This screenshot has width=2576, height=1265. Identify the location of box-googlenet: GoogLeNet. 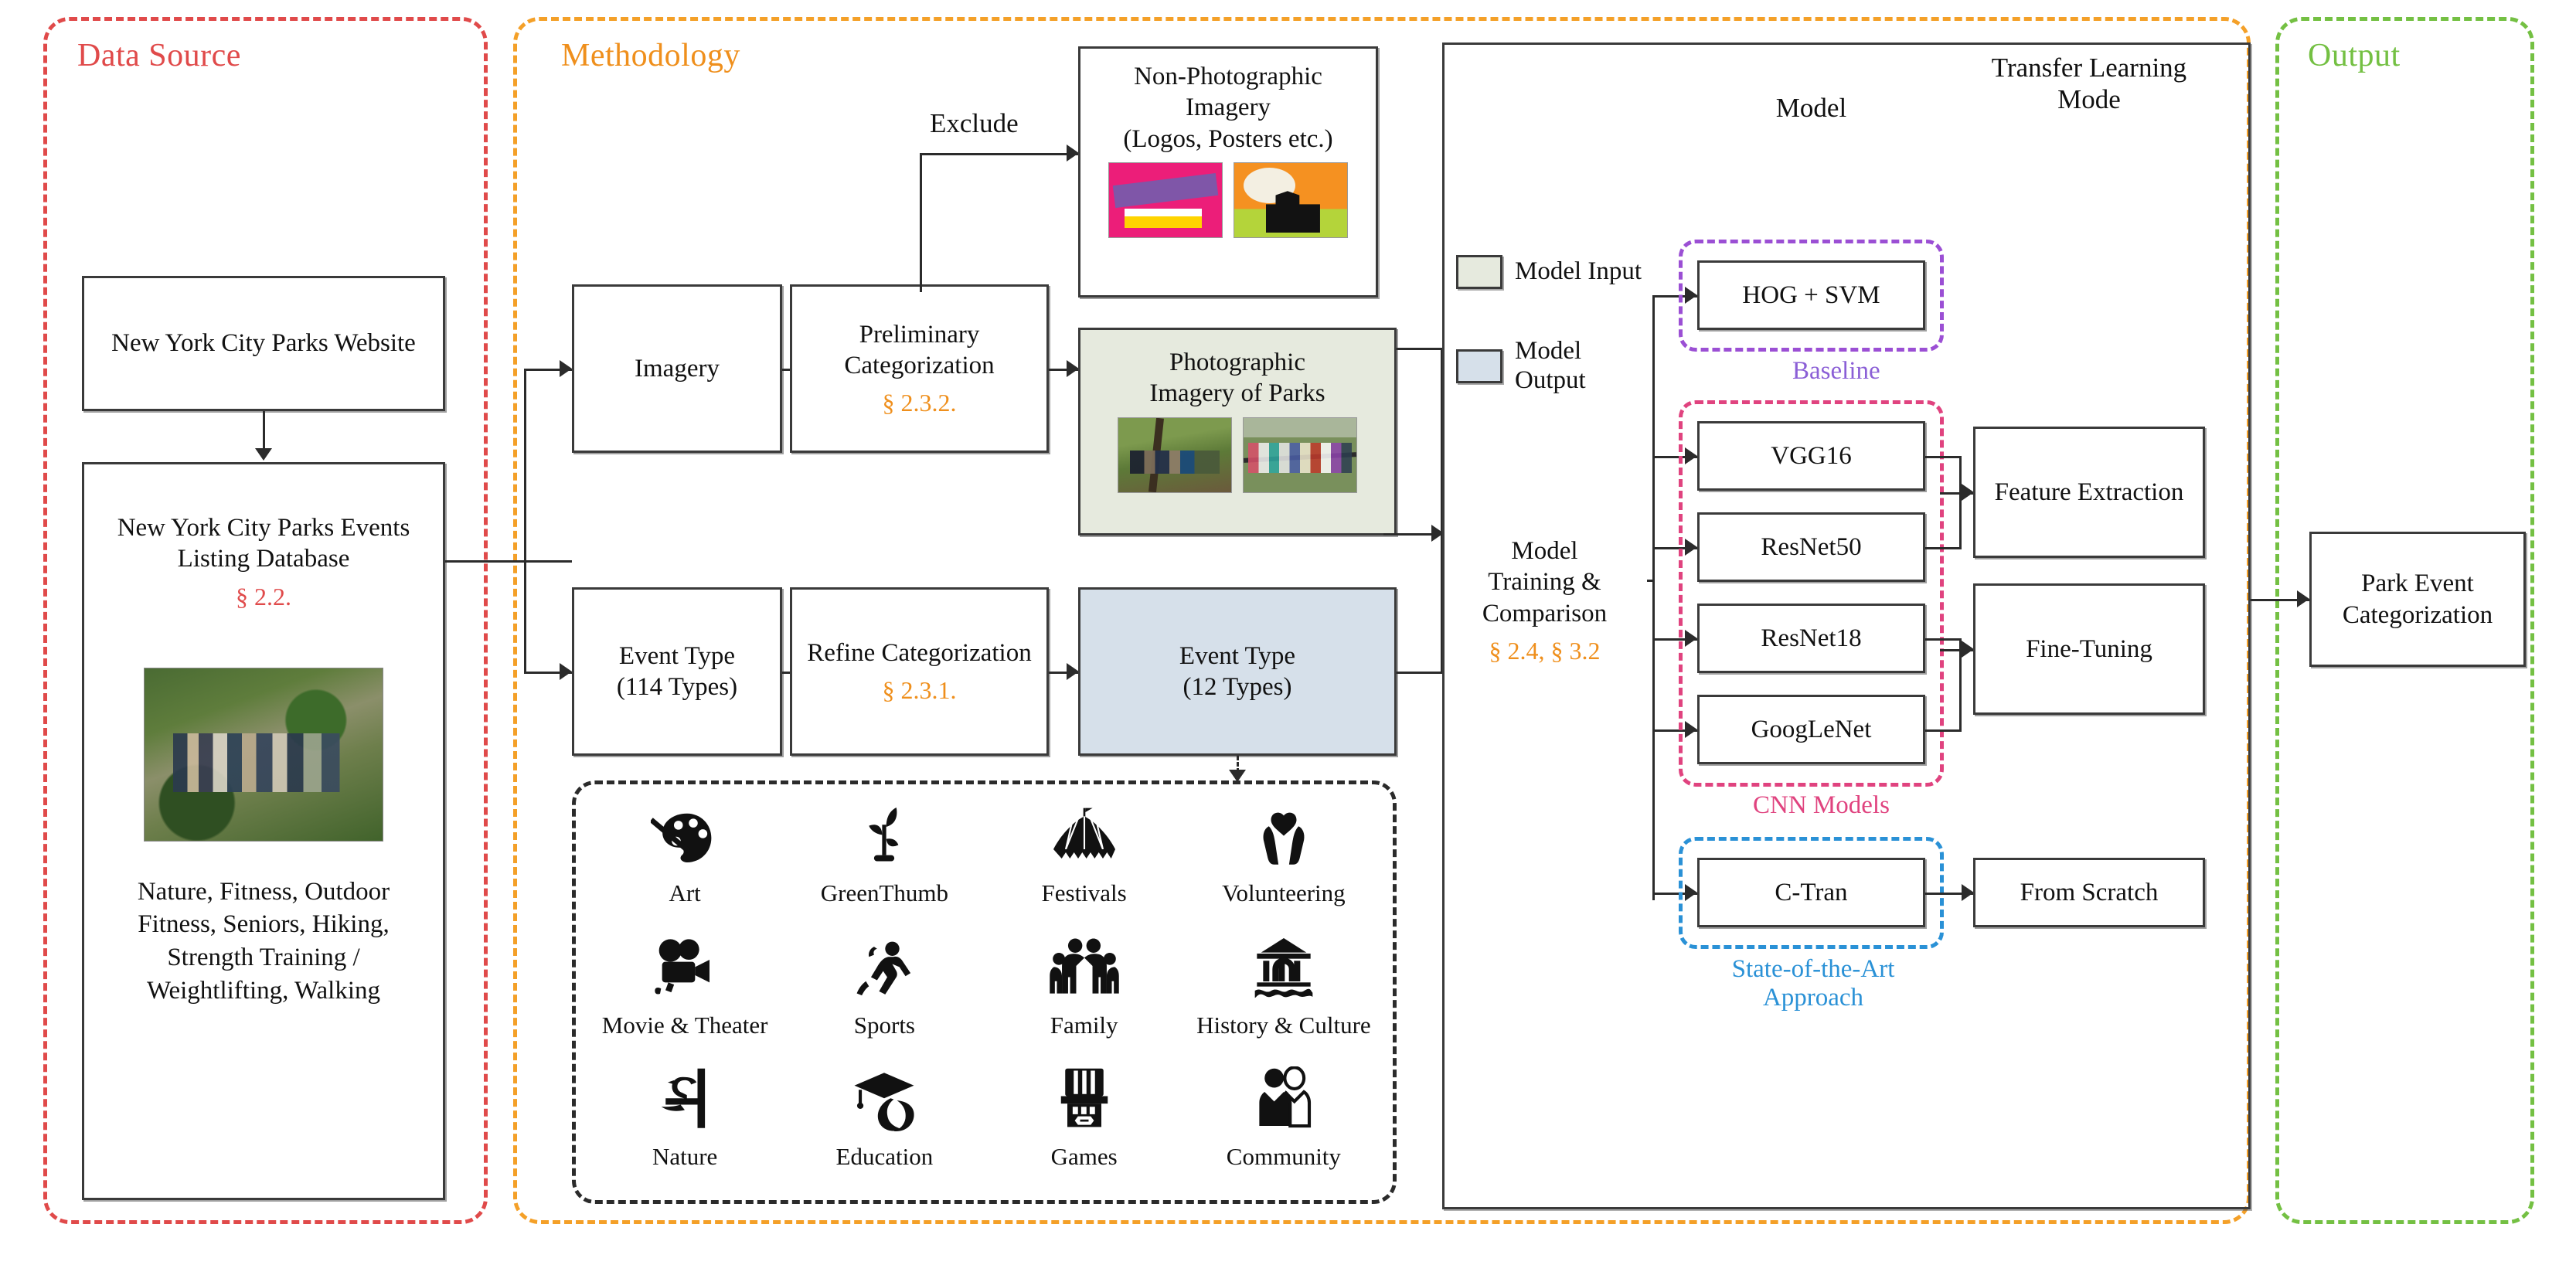
(1811, 729).